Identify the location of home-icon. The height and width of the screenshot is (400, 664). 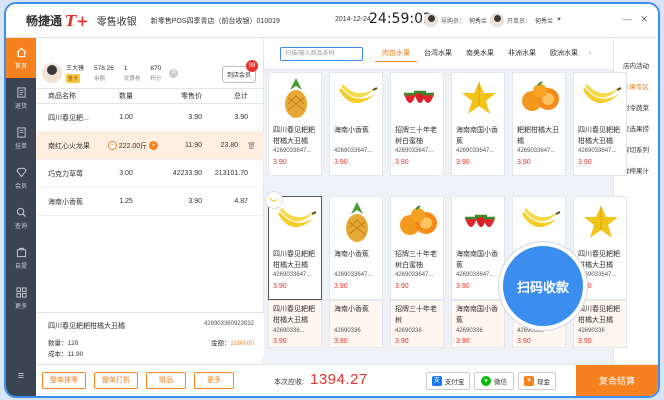
(21, 52).